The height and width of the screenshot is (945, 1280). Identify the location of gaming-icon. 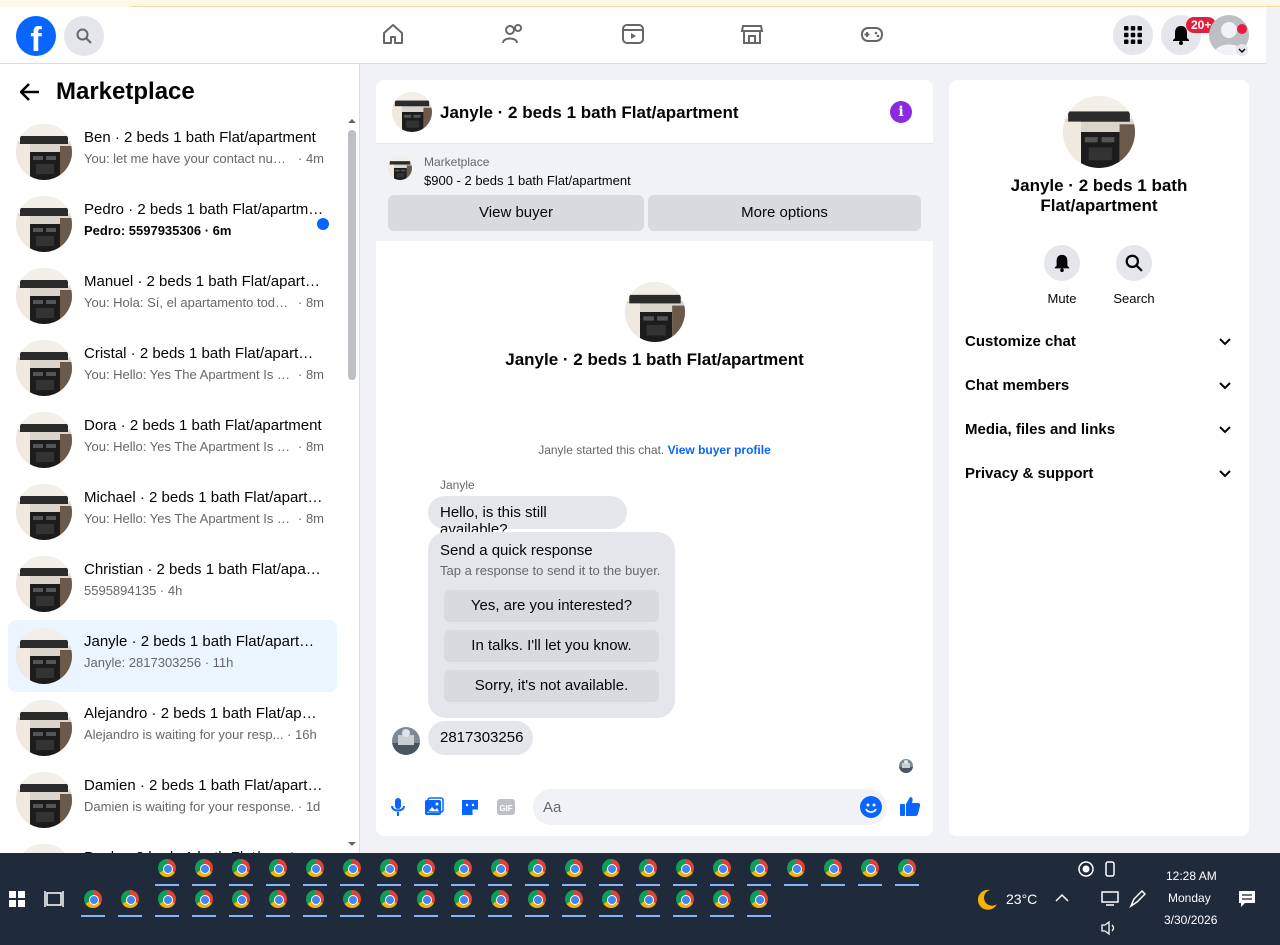
(872, 34).